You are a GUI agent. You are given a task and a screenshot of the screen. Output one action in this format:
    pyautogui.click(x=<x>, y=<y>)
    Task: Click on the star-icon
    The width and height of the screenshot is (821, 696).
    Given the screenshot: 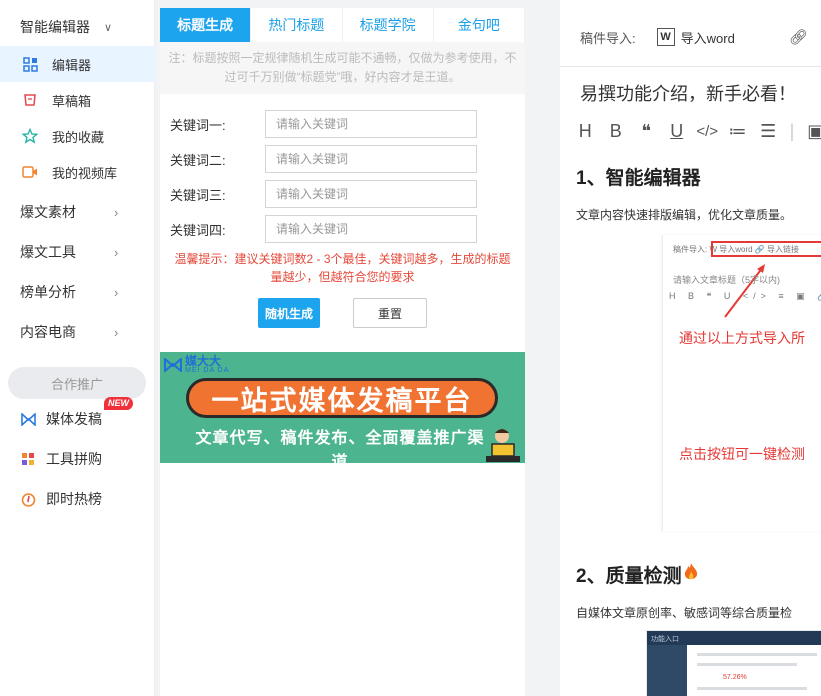 What is the action you would take?
    pyautogui.click(x=30, y=136)
    